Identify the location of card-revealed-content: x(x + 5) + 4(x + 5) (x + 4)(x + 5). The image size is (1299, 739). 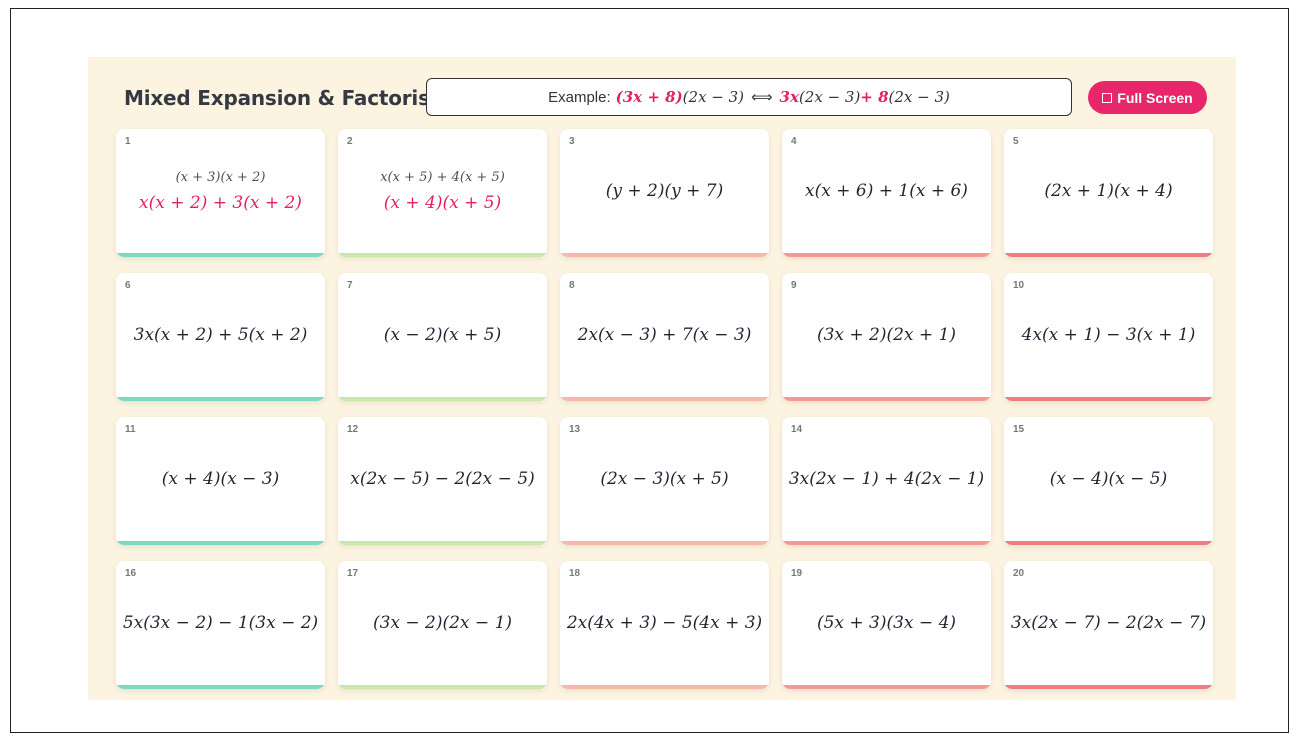
(442, 191).